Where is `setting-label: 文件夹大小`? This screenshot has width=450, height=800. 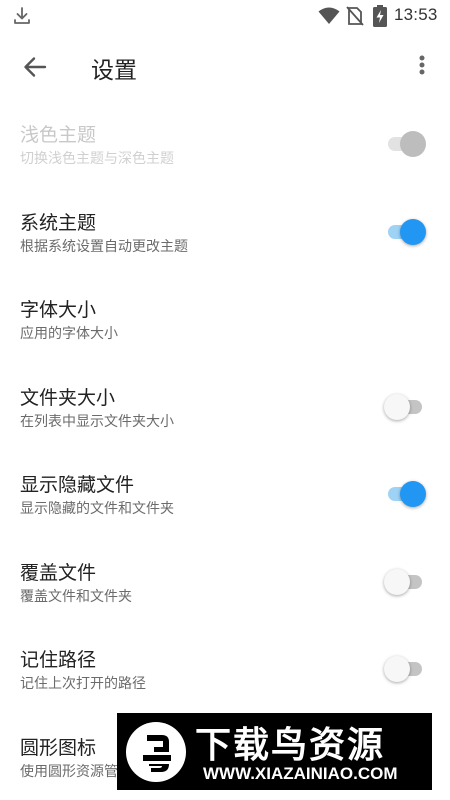
setting-label: 文件夹大小 is located at coordinates (68, 397).